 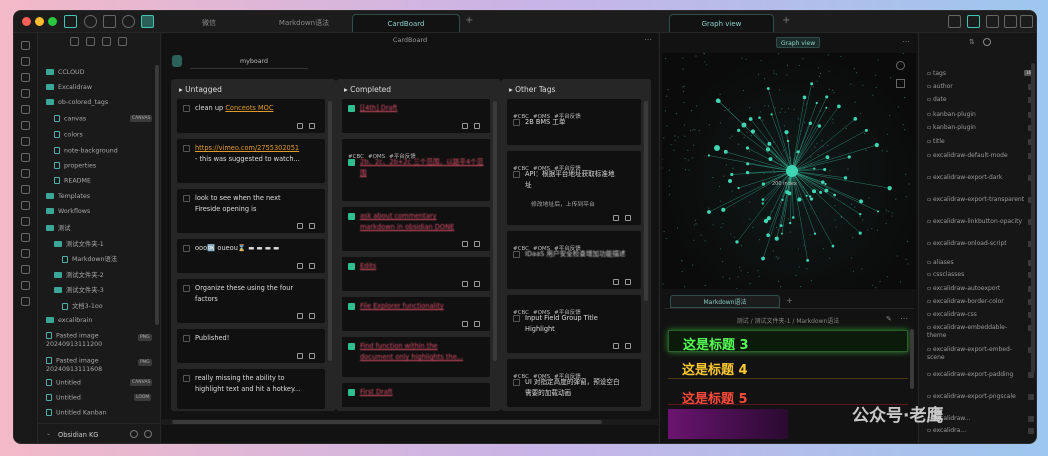 What do you see at coordinates (134, 434) in the screenshot?
I see `help-icon` at bounding box center [134, 434].